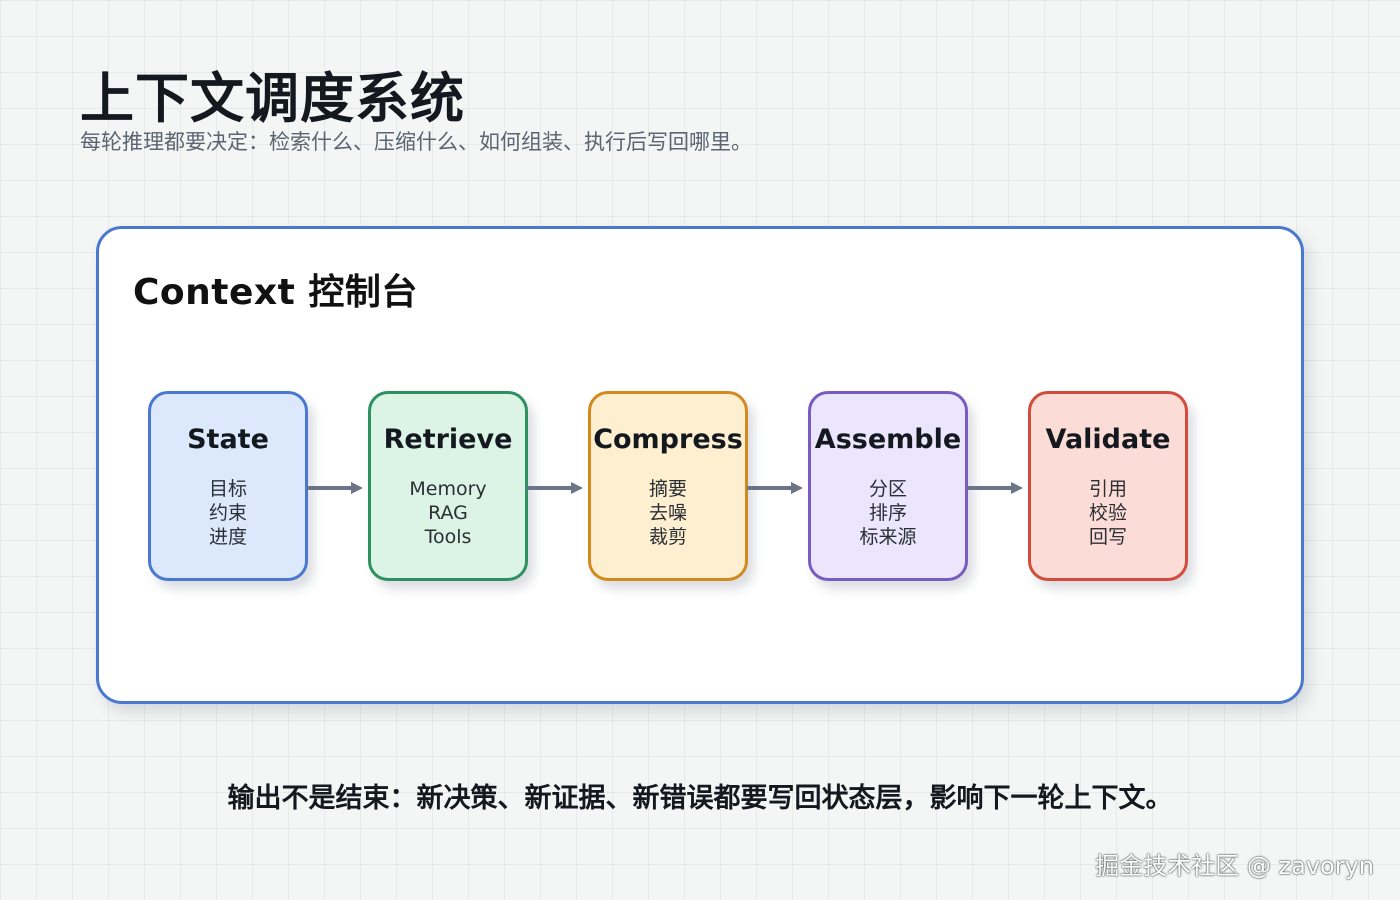  I want to click on stage-item: 摘要, so click(667, 489).